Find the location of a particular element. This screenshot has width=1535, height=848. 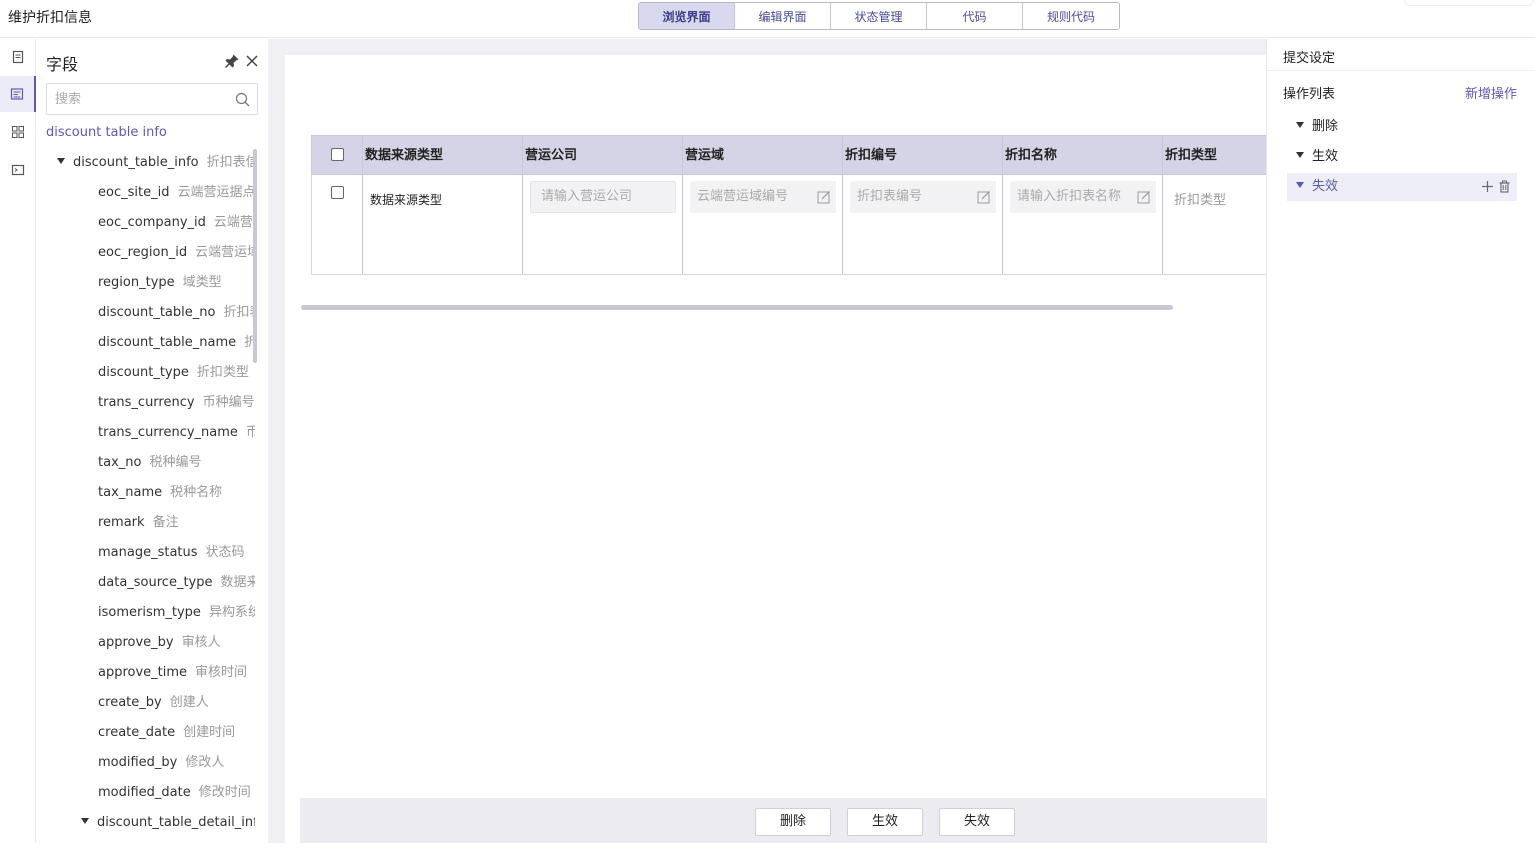

column-header: 折扣编号 is located at coordinates (870, 156).